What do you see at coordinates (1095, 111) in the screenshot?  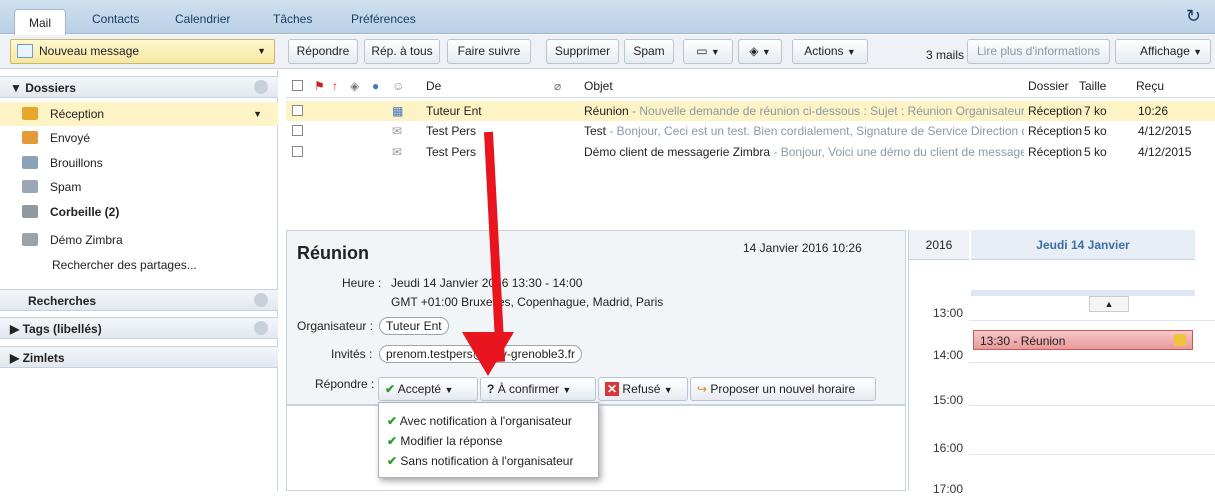 I see `row-size: 7 ko` at bounding box center [1095, 111].